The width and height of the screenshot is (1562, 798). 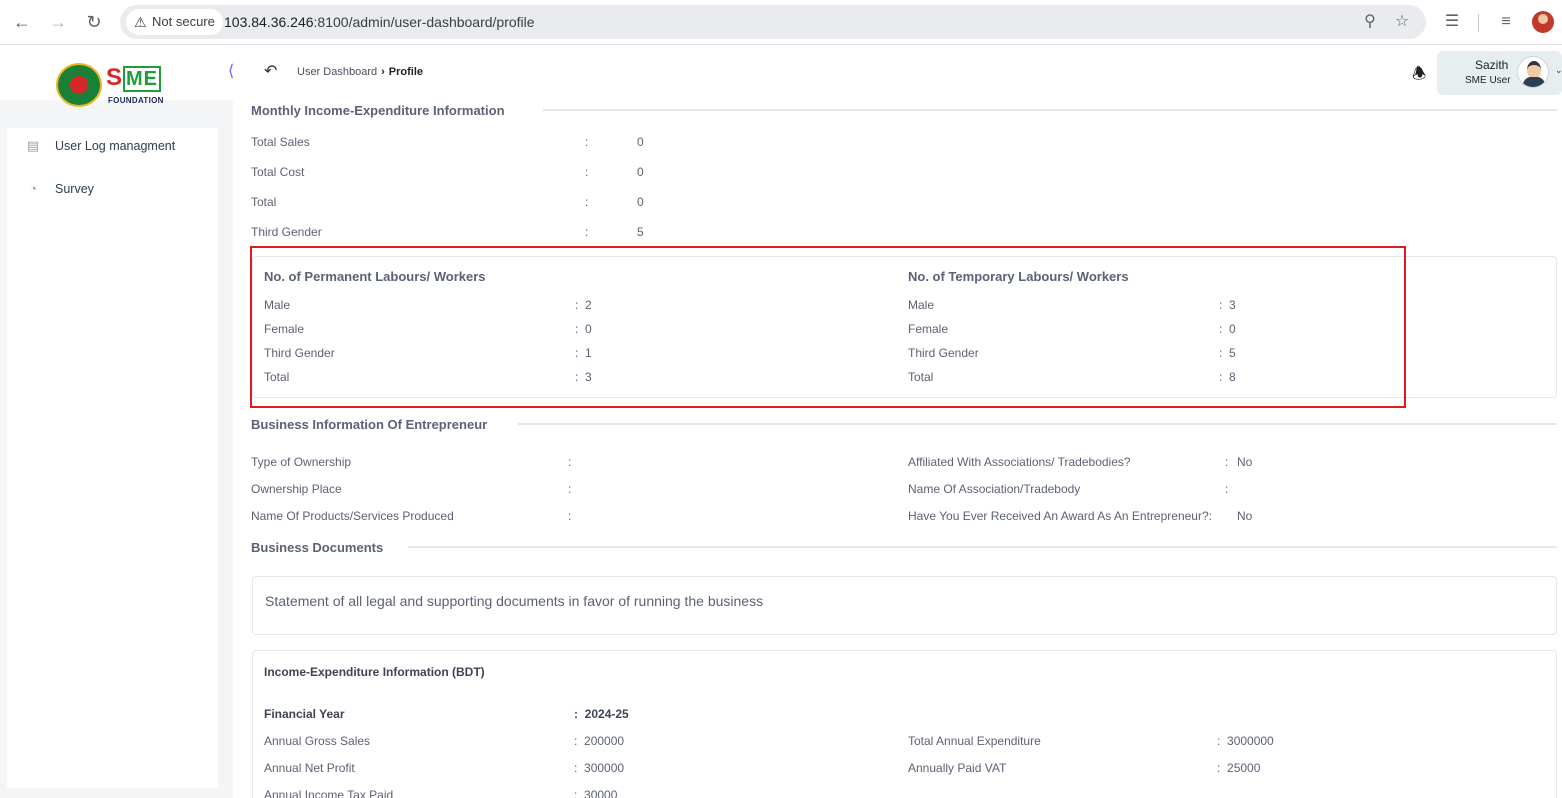 I want to click on reload-icon: ↻, so click(x=94, y=22).